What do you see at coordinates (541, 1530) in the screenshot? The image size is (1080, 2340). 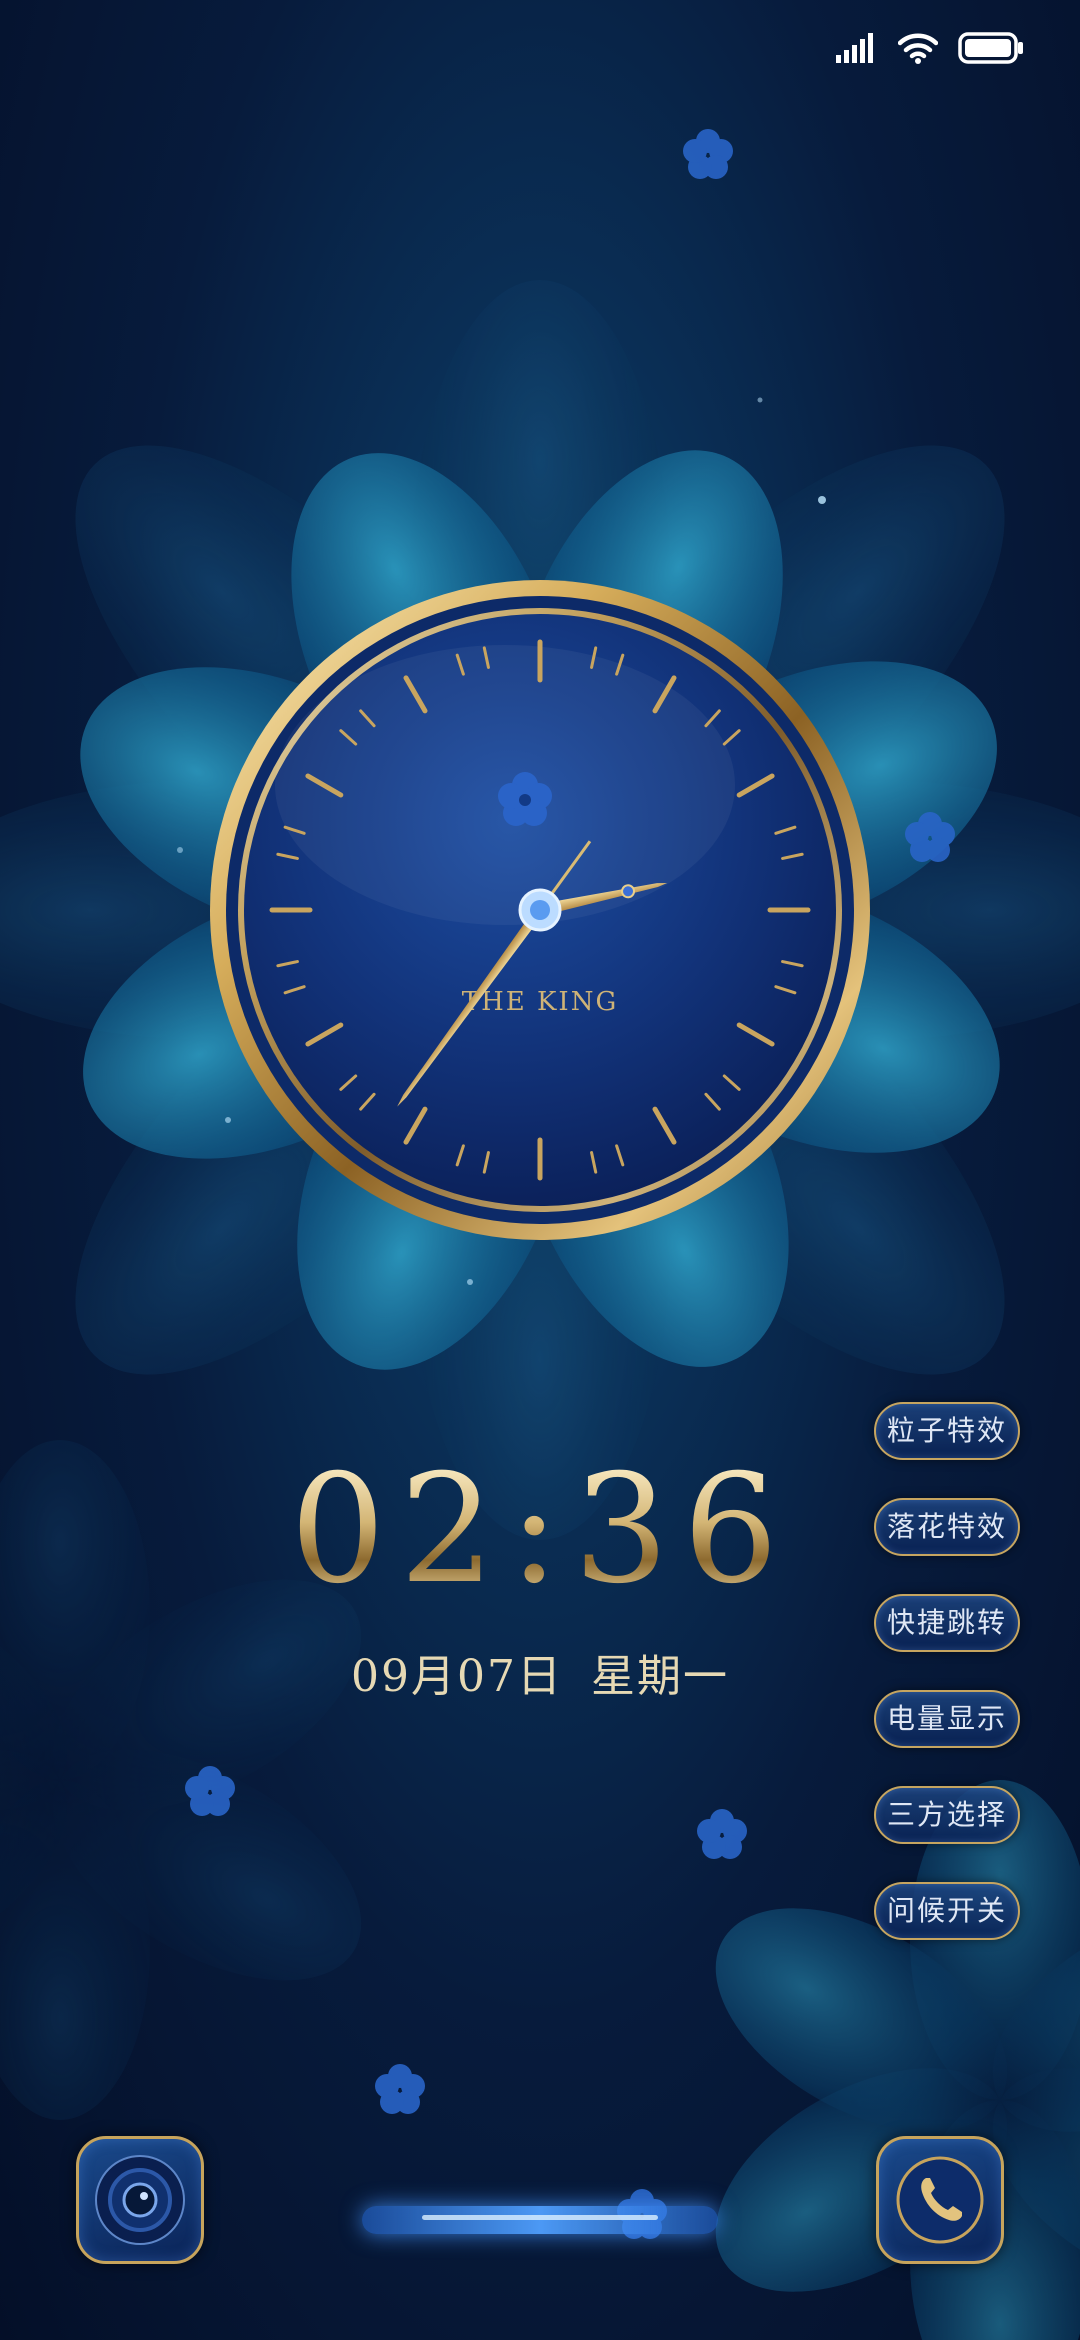 I see `digital-time: 02:36` at bounding box center [541, 1530].